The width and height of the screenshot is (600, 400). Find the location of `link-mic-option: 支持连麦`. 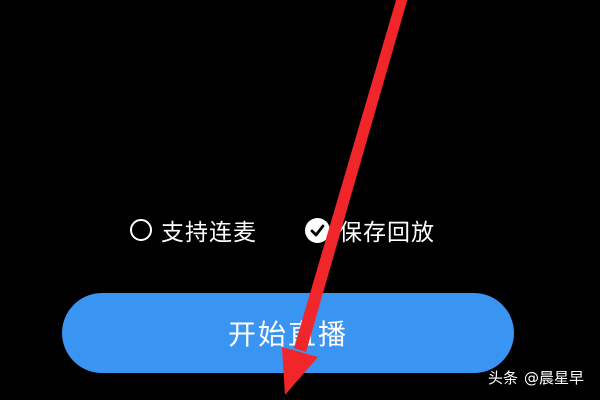

link-mic-option: 支持连麦 is located at coordinates (193, 230).